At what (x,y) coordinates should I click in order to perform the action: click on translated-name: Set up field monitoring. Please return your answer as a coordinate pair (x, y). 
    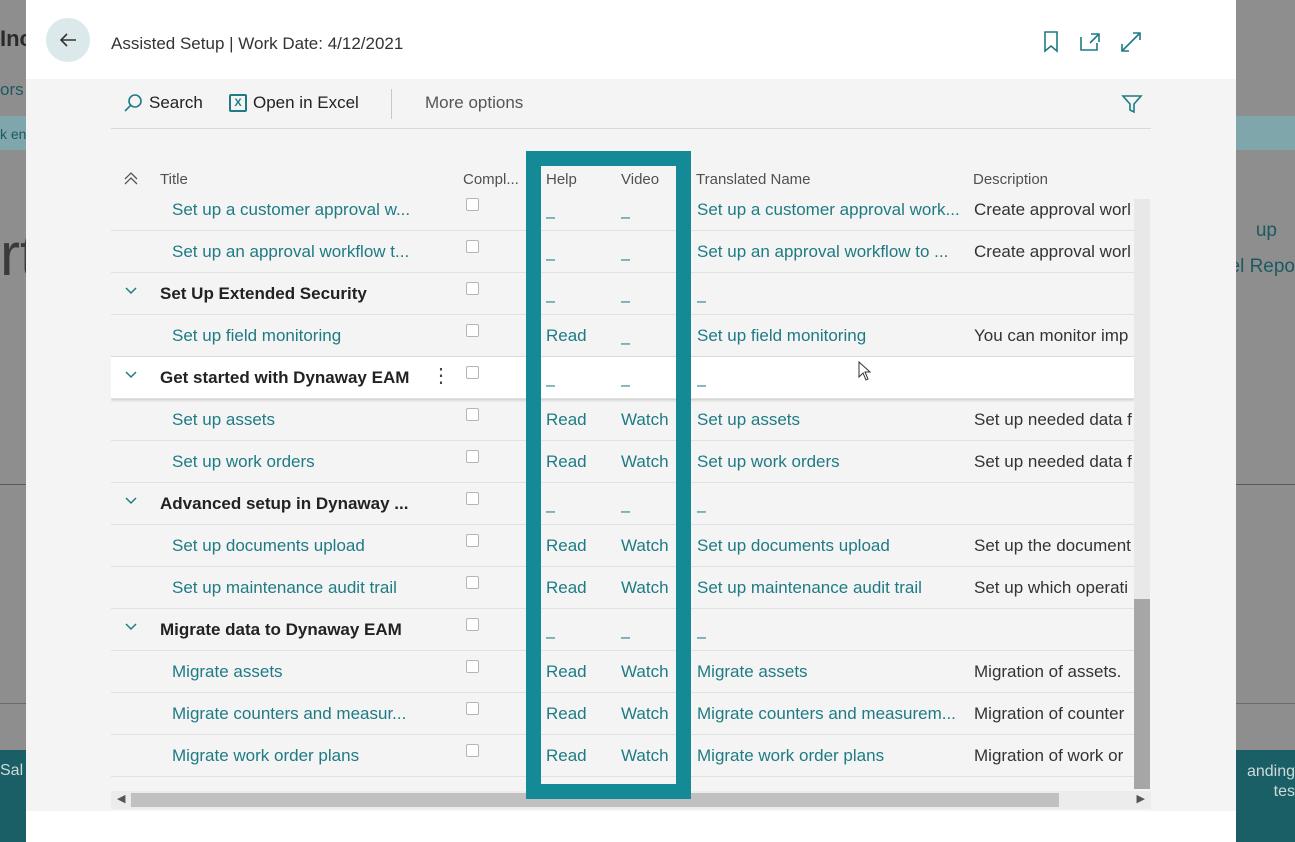
    Looking at the image, I should click on (833, 336).